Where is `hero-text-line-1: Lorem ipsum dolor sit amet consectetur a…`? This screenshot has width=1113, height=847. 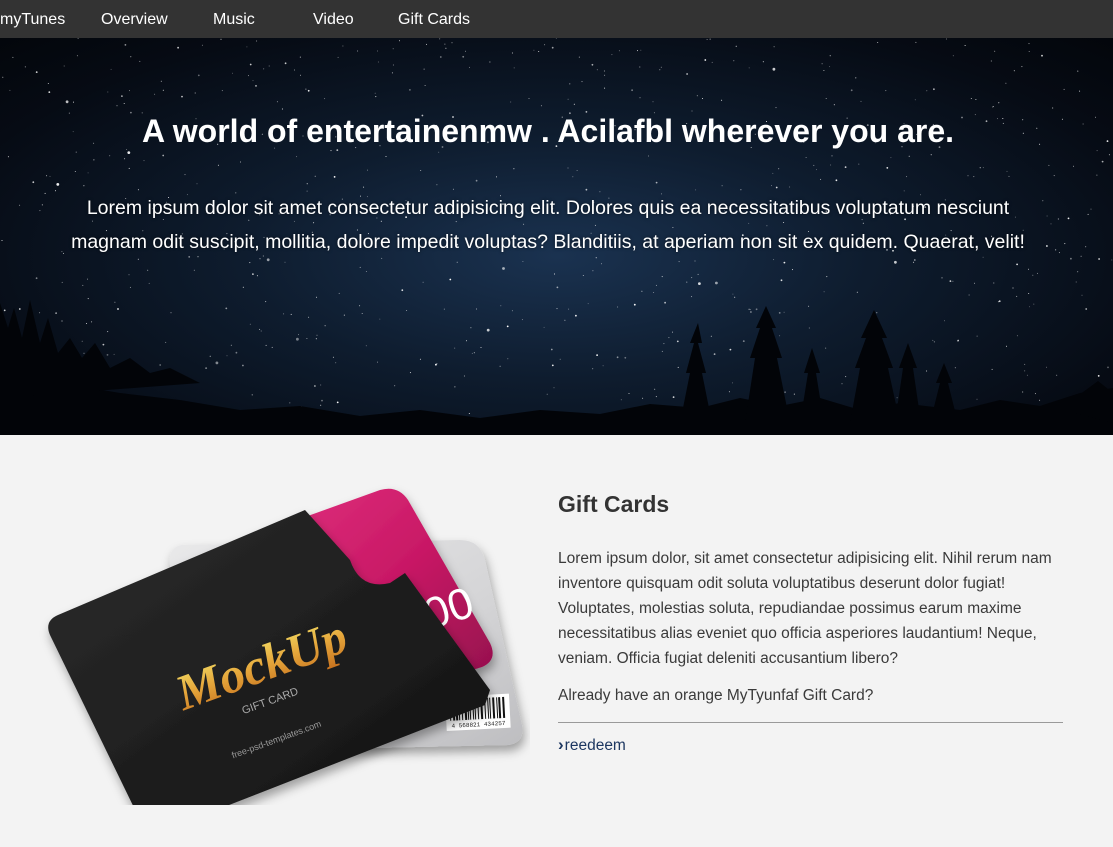 hero-text-line-1: Lorem ipsum dolor sit amet consectetur a… is located at coordinates (548, 208).